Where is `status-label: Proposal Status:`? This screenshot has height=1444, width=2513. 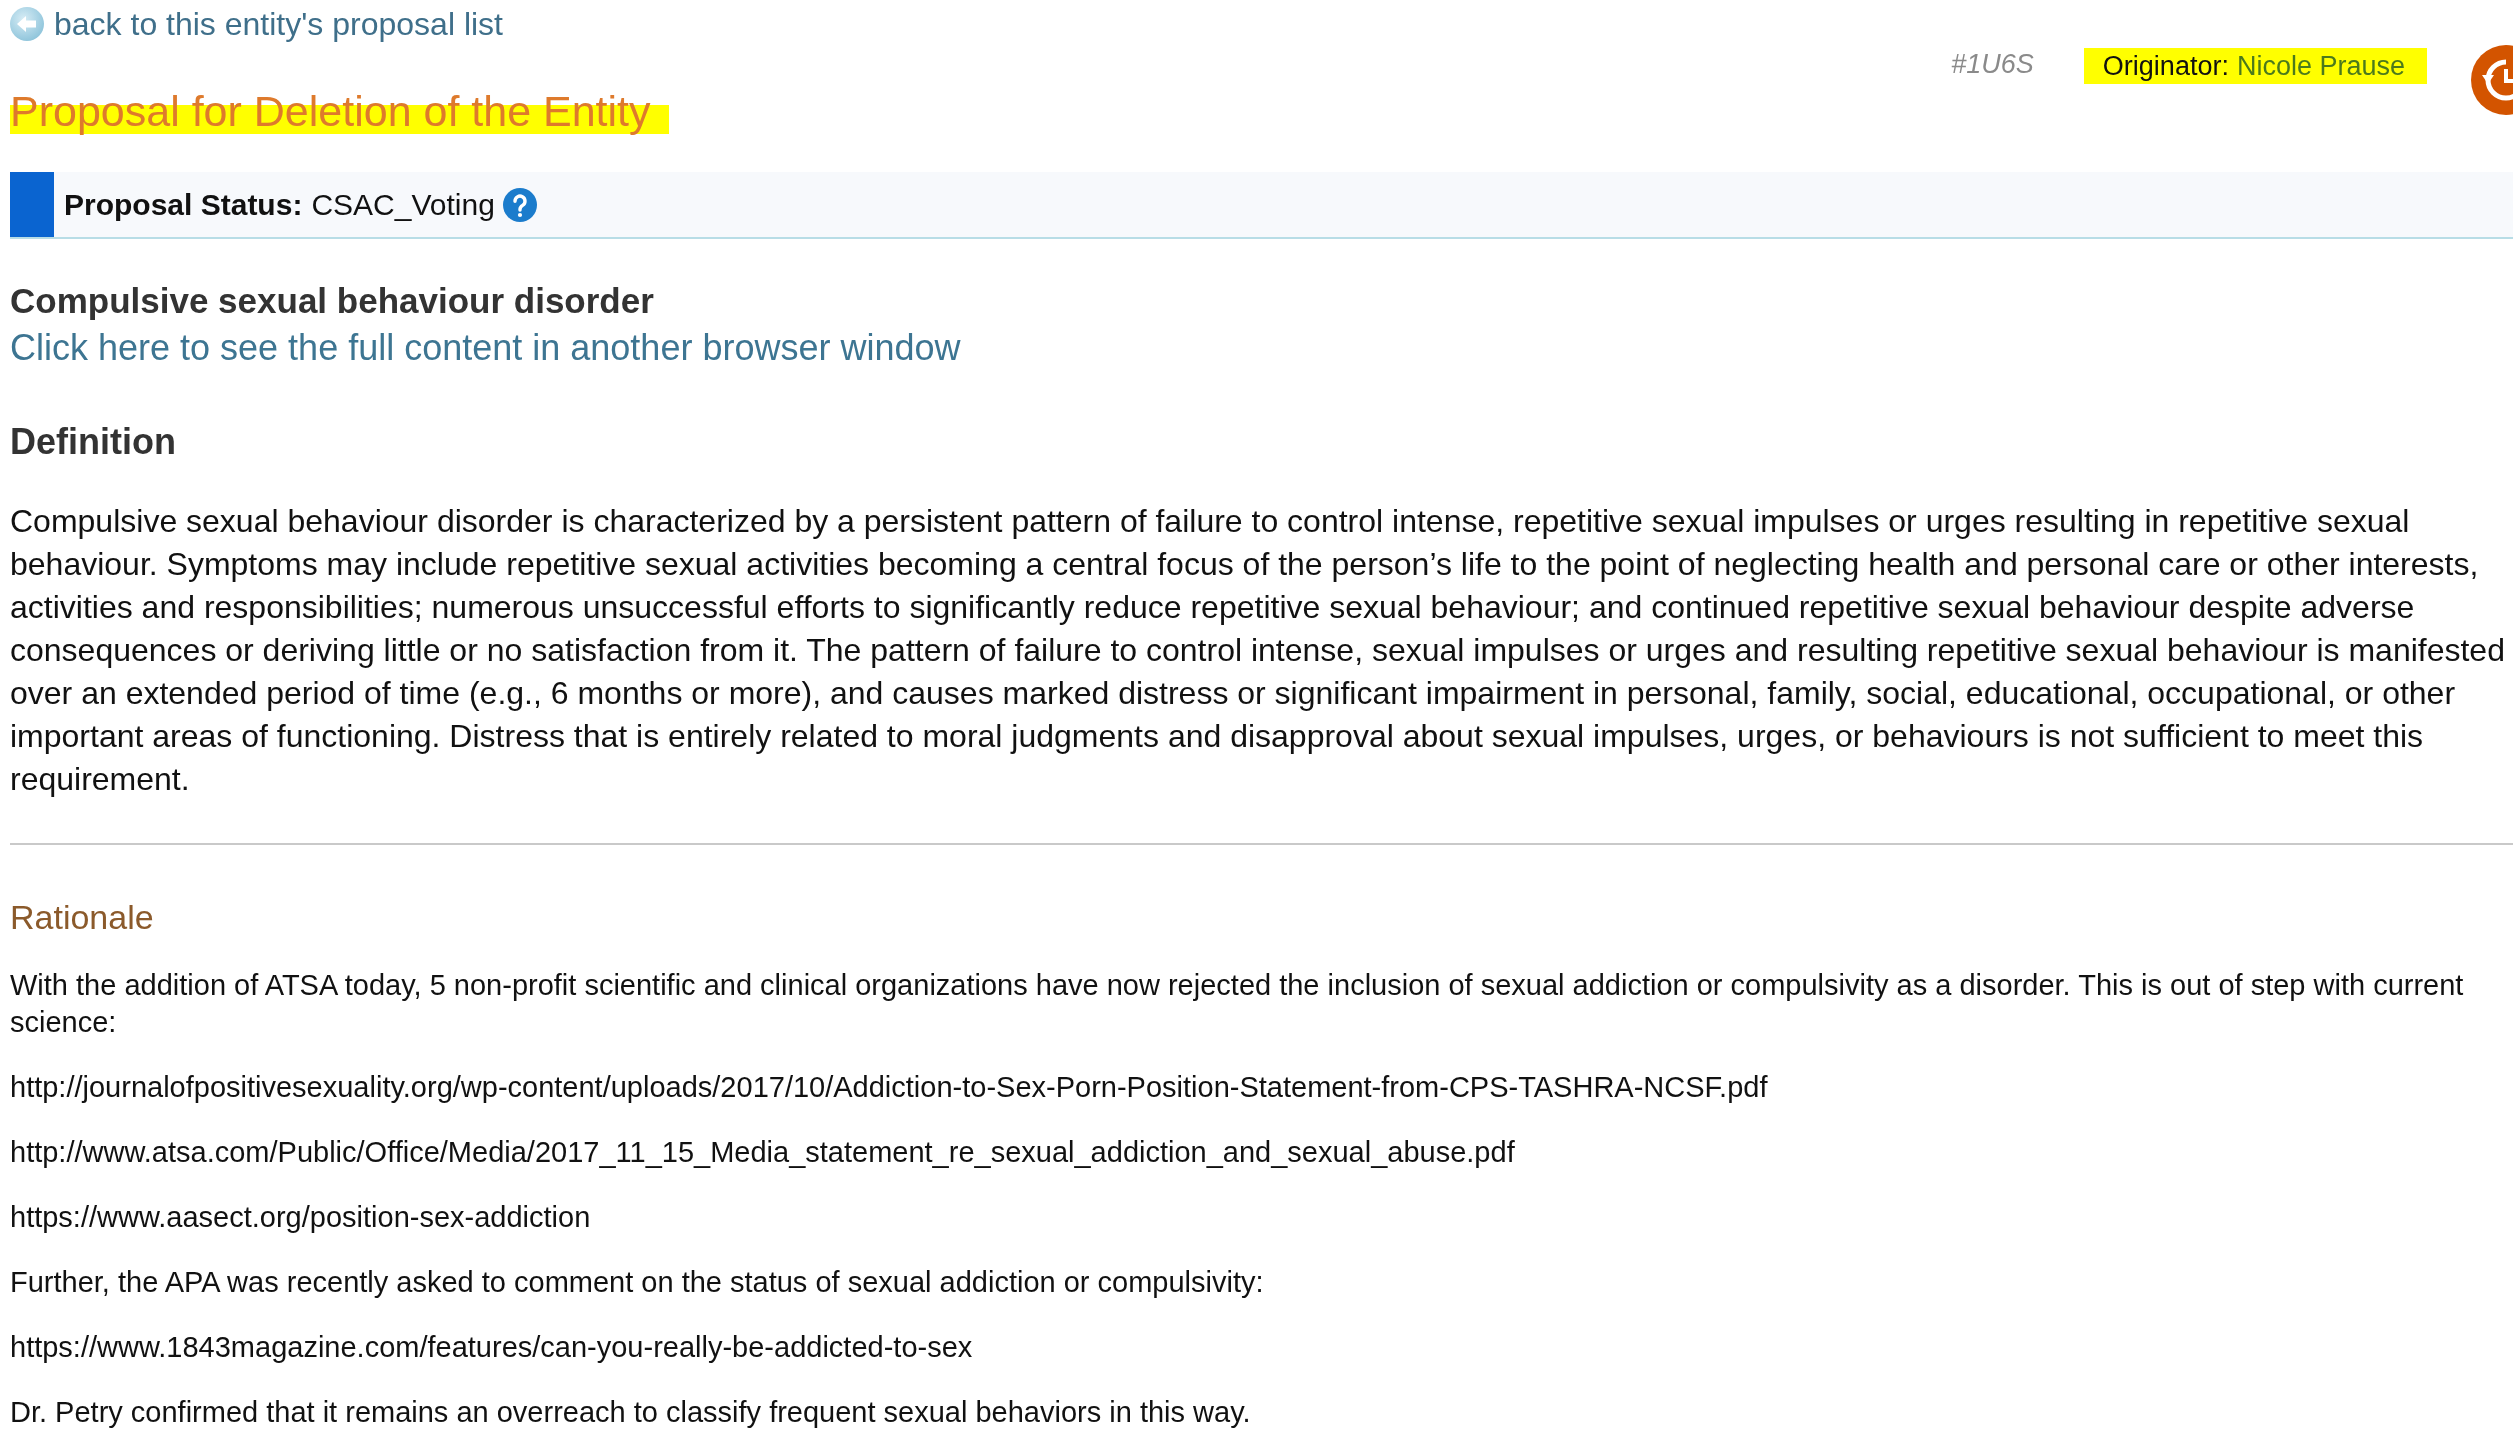 status-label: Proposal Status: is located at coordinates (183, 204).